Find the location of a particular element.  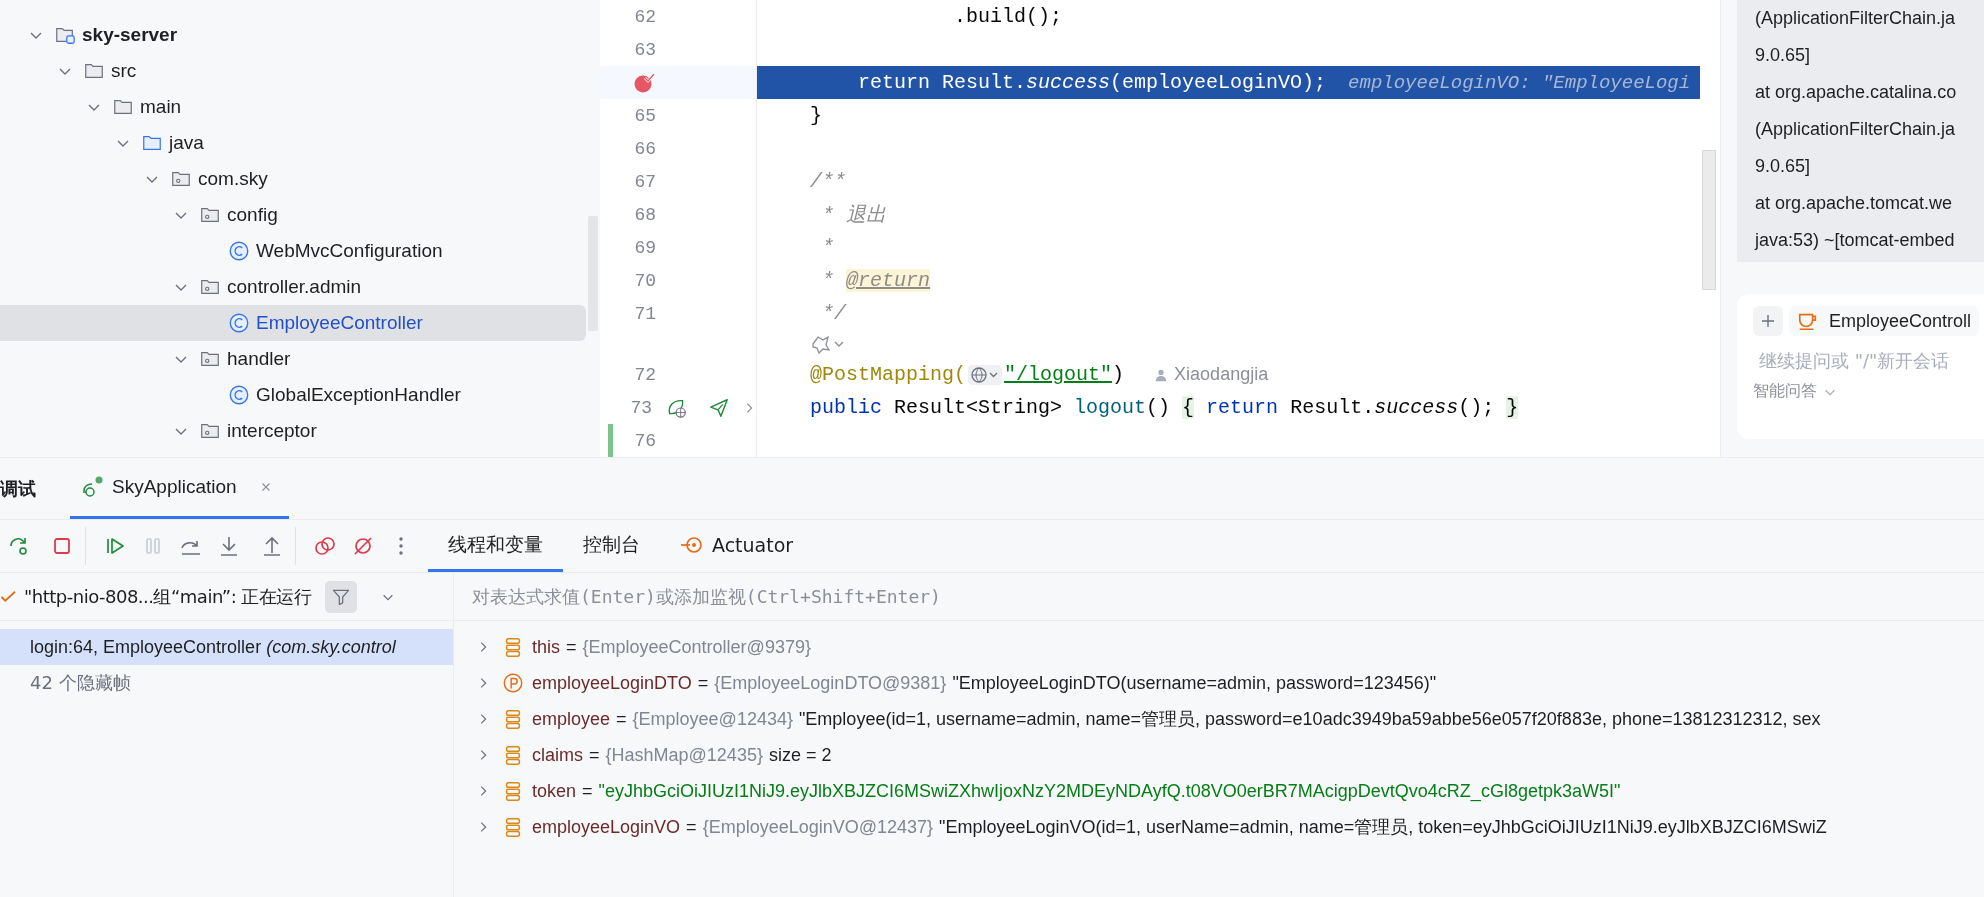

more-icon is located at coordinates (401, 546).